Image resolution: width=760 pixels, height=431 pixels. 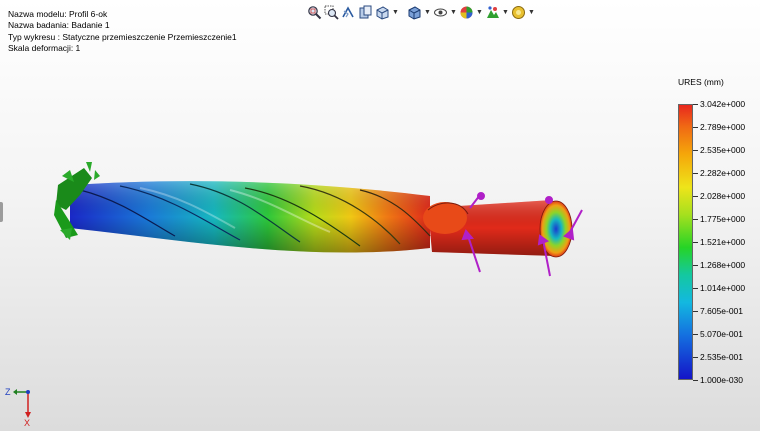 What do you see at coordinates (44, 47) in the screenshot?
I see `deformation-scale: Skala deformacji: 1` at bounding box center [44, 47].